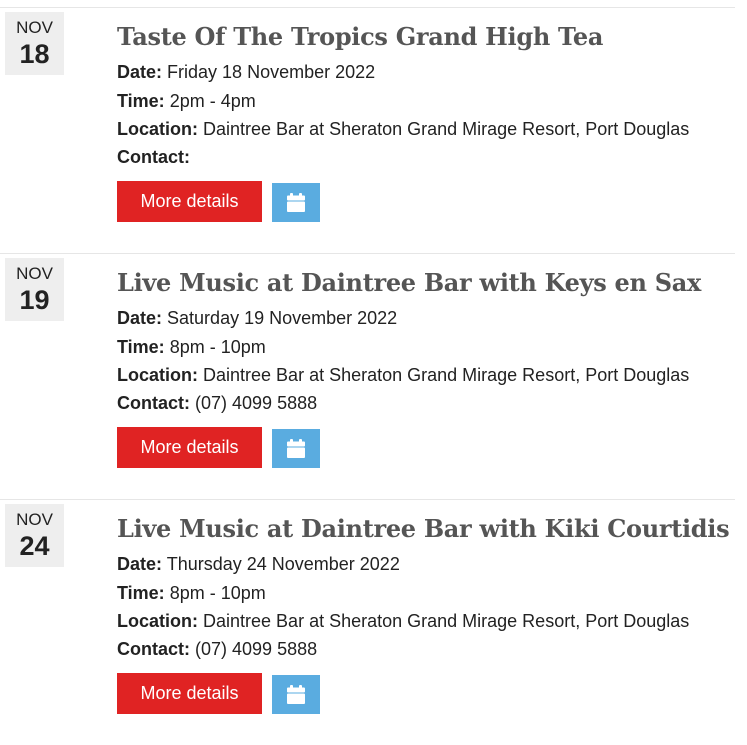  I want to click on date-value: Friday 18 November 2022, so click(271, 72).